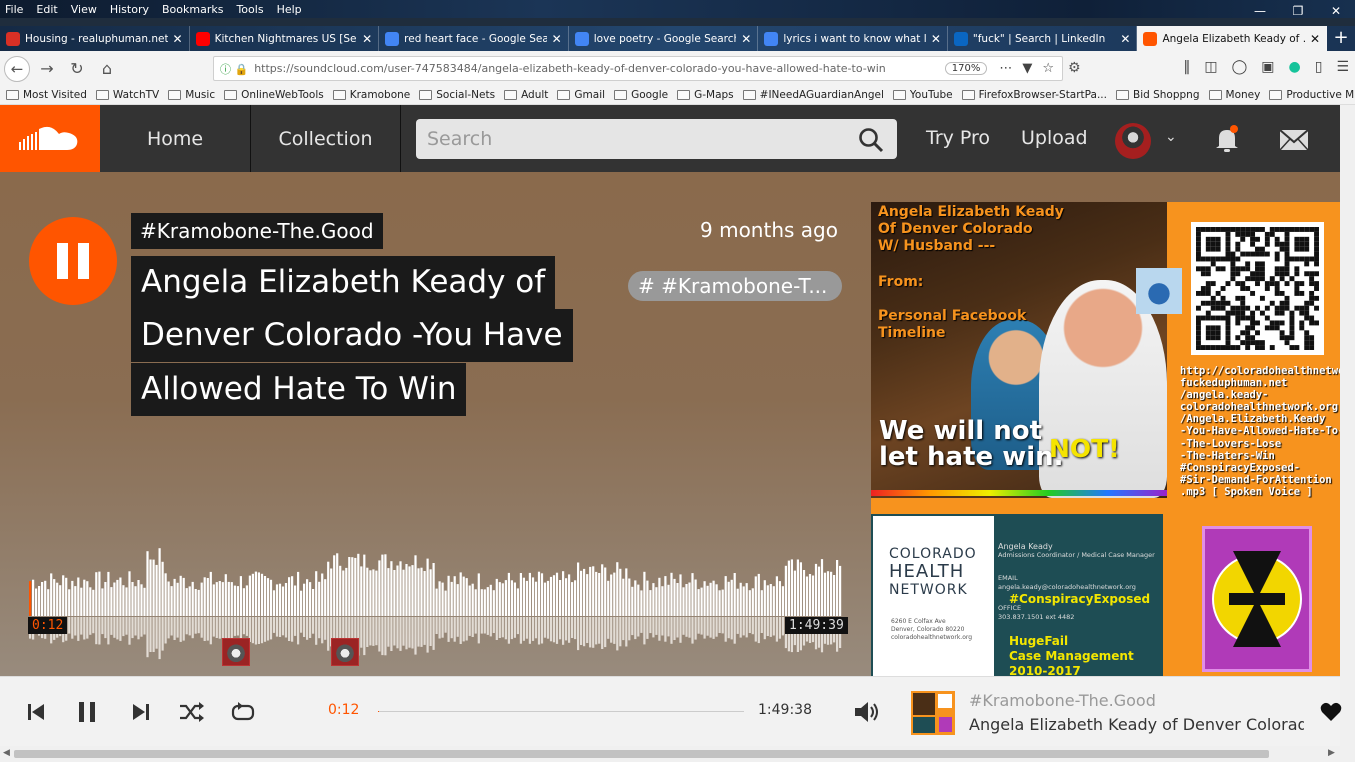 The image size is (1355, 762). I want to click on home-icon: ⌂, so click(107, 69).